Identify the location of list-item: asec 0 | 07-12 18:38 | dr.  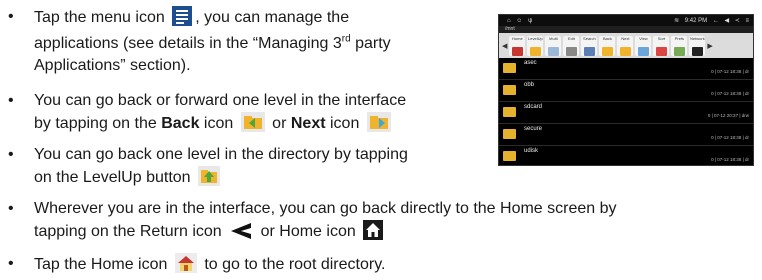
(626, 69).